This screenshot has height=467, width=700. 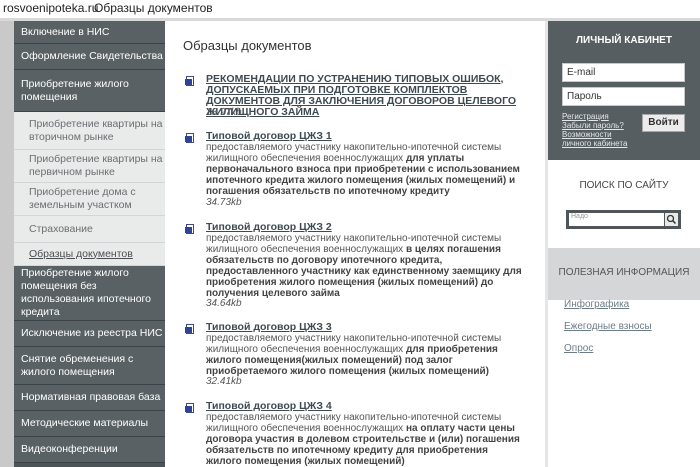 What do you see at coordinates (224, 303) in the screenshot?
I see `document-size: 34.64kb` at bounding box center [224, 303].